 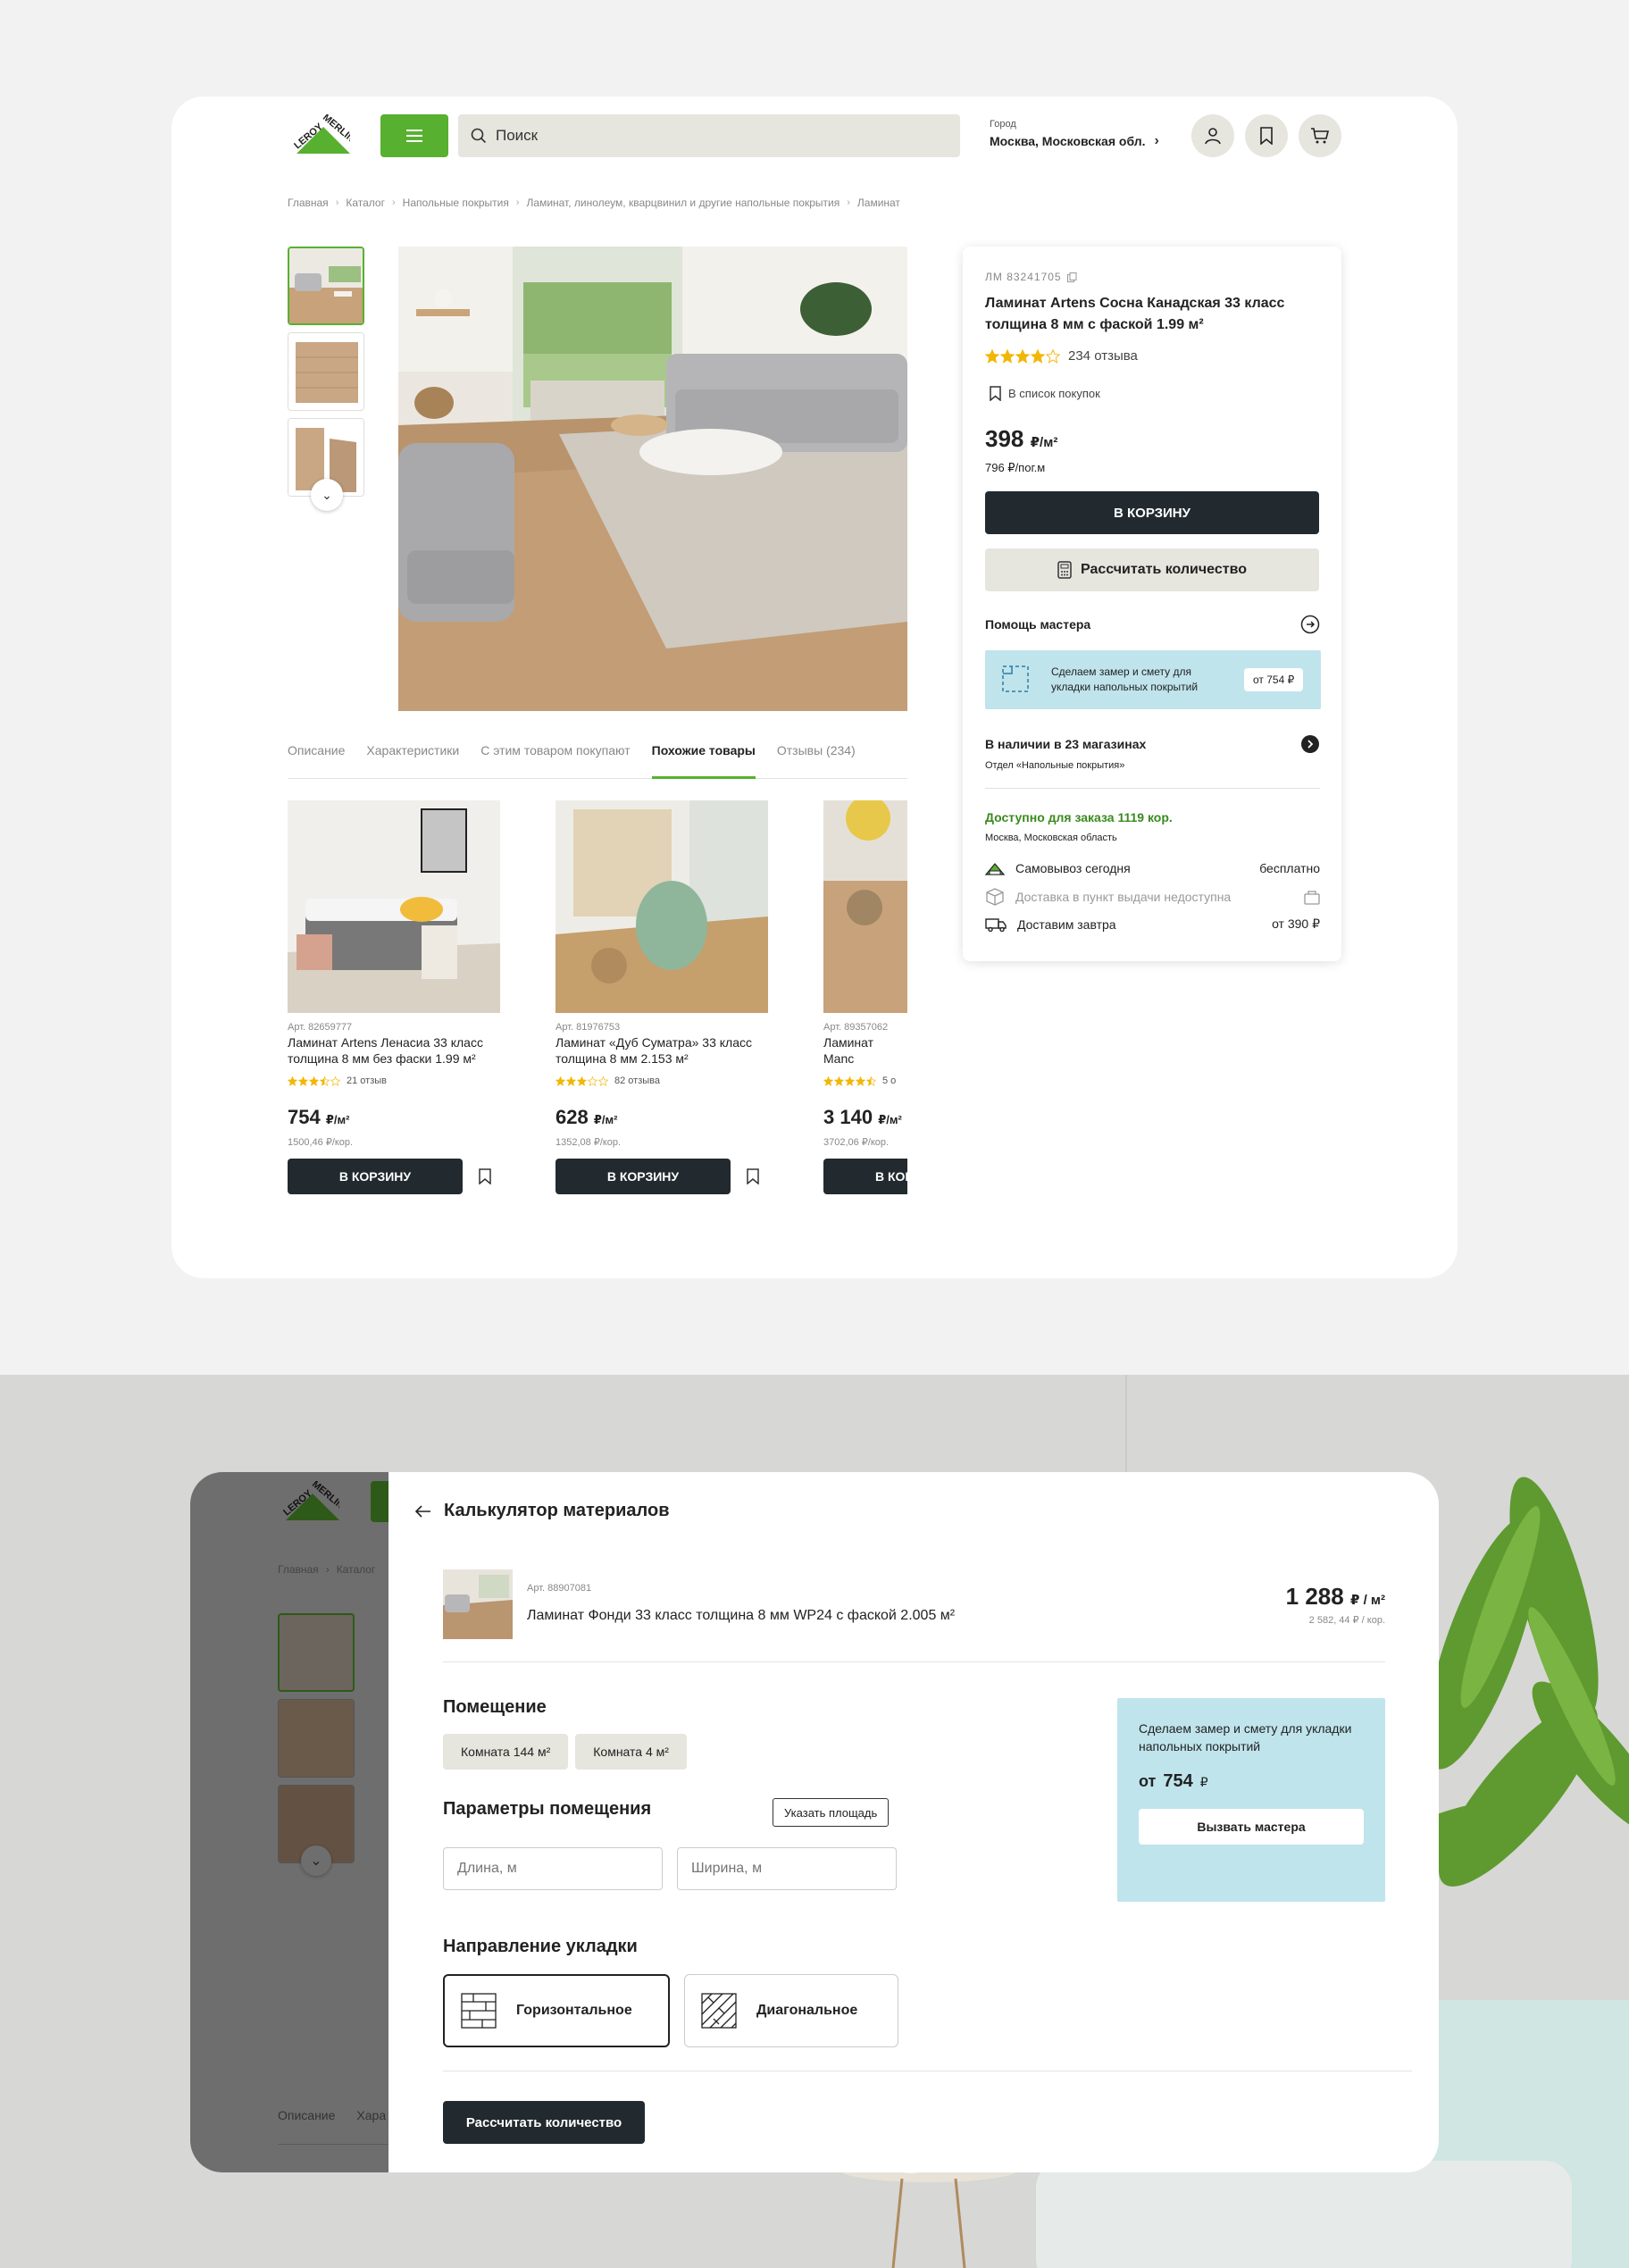 What do you see at coordinates (588, 1027) in the screenshot?
I see `product-article: Арт. 81976753` at bounding box center [588, 1027].